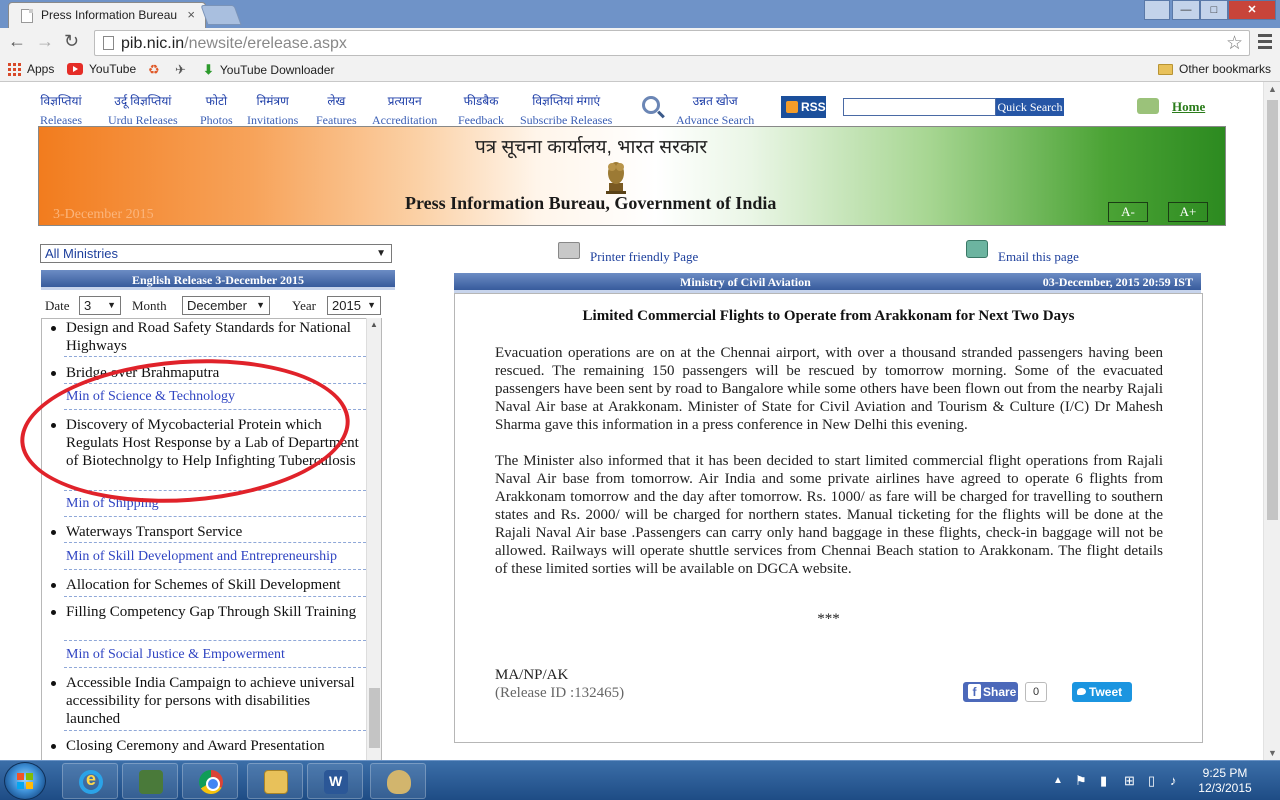 The width and height of the screenshot is (1280, 800). I want to click on ministry-select: All Ministries ▼, so click(216, 253).